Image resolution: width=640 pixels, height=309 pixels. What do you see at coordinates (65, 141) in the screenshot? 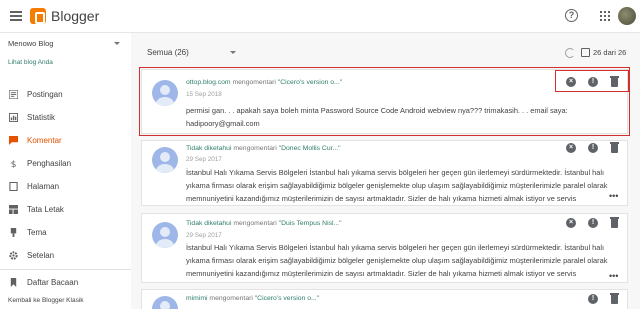
I see `sidebar-item-komentar: Komentar` at bounding box center [65, 141].